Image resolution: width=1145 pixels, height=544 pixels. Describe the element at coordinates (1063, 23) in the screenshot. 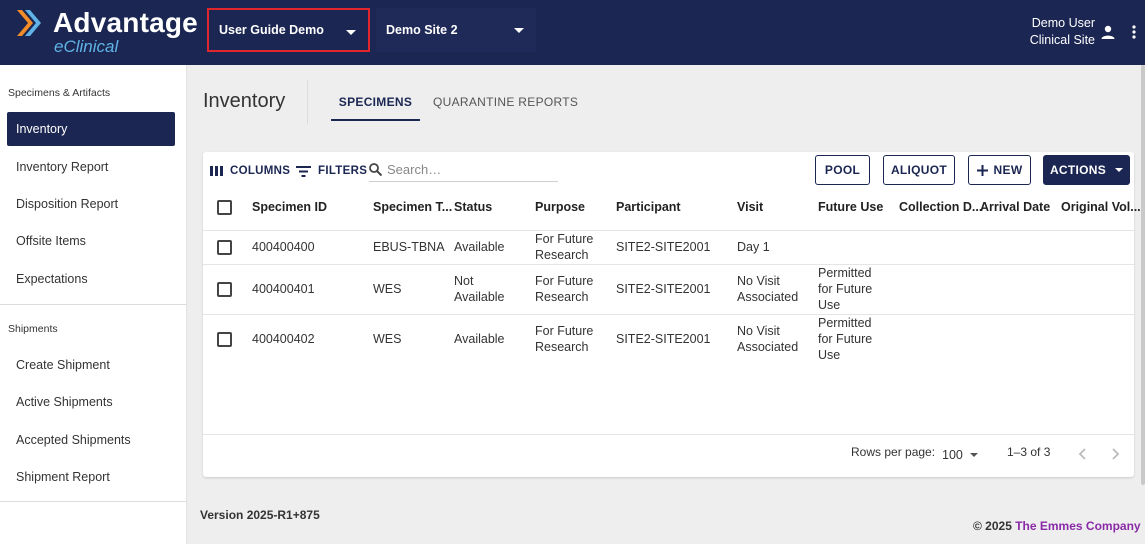

I see `user-name: Demo User` at that location.